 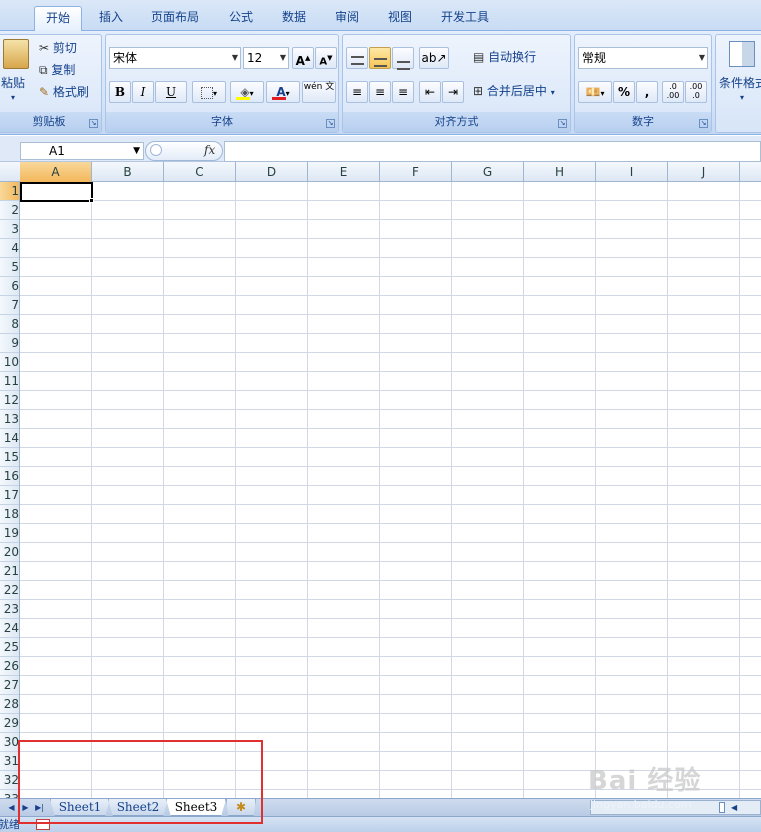 What do you see at coordinates (416, 172) in the screenshot?
I see `column-header-f: F` at bounding box center [416, 172].